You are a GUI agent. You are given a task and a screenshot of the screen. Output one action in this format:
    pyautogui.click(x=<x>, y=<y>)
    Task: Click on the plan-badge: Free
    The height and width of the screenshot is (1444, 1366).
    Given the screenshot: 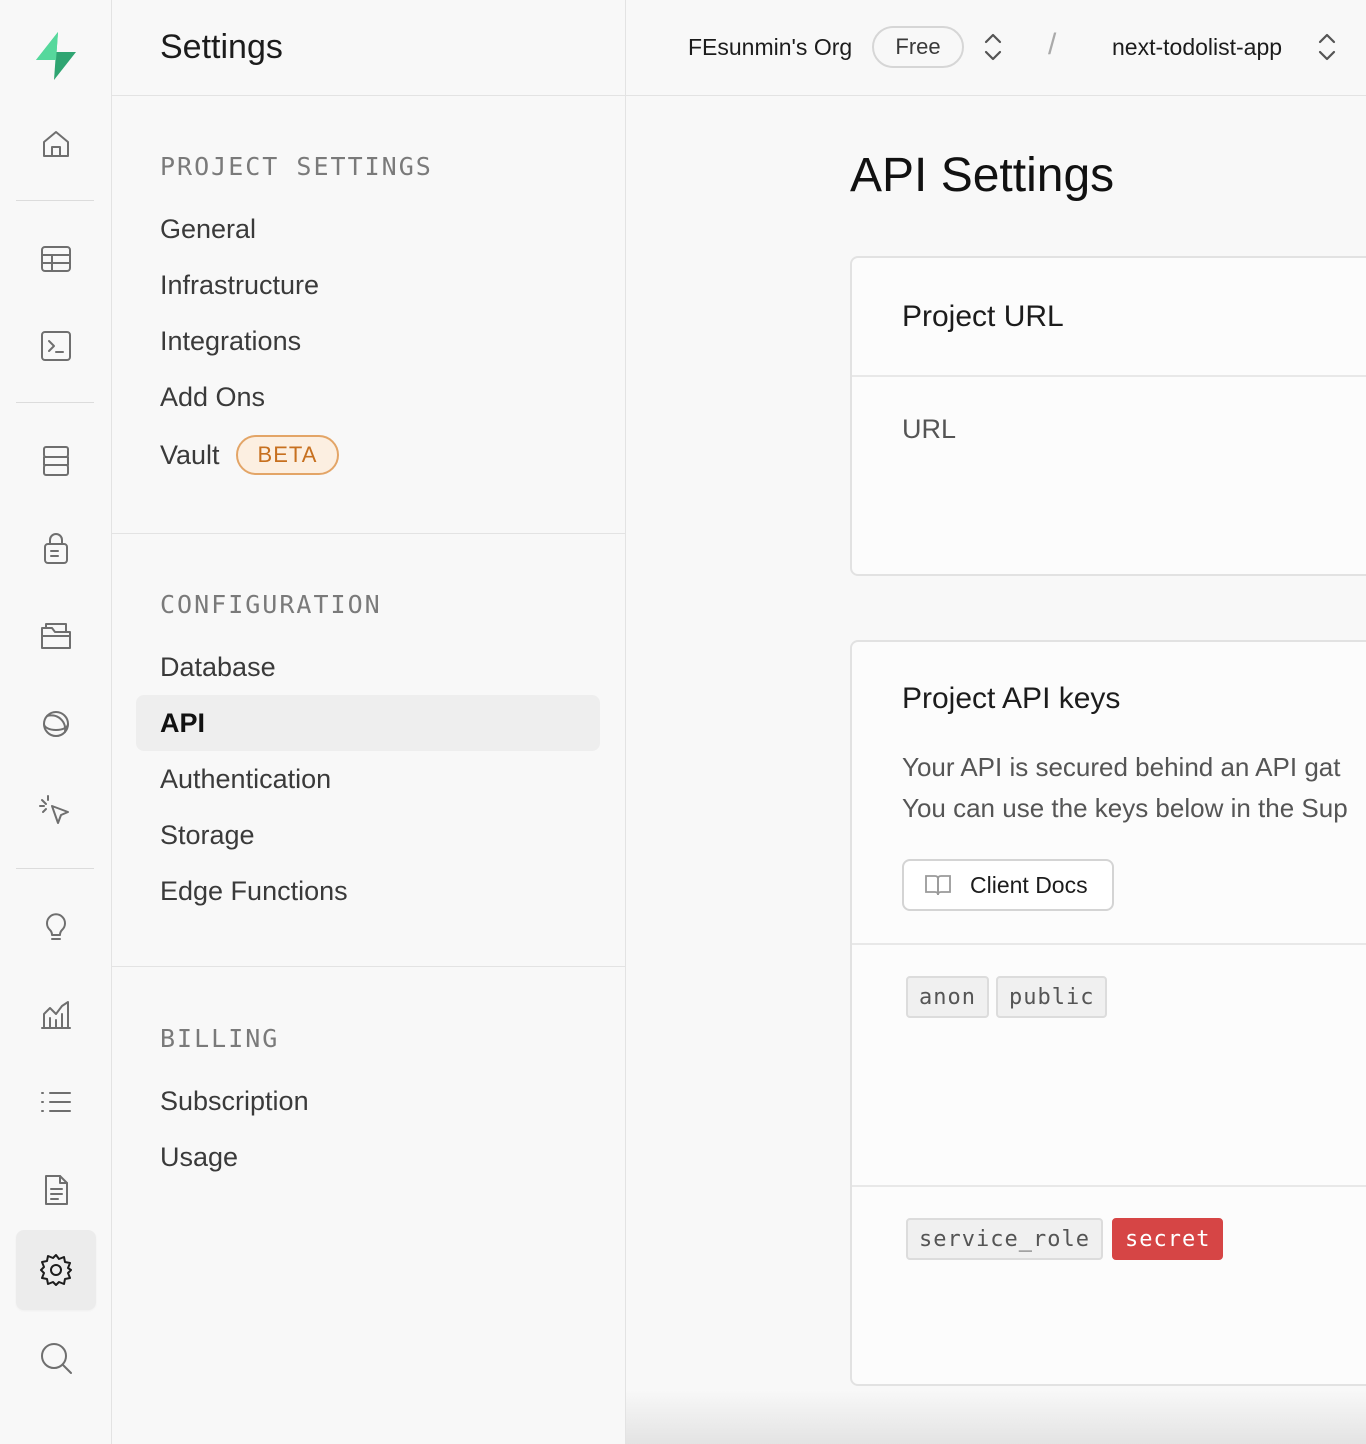 What is the action you would take?
    pyautogui.click(x=918, y=47)
    